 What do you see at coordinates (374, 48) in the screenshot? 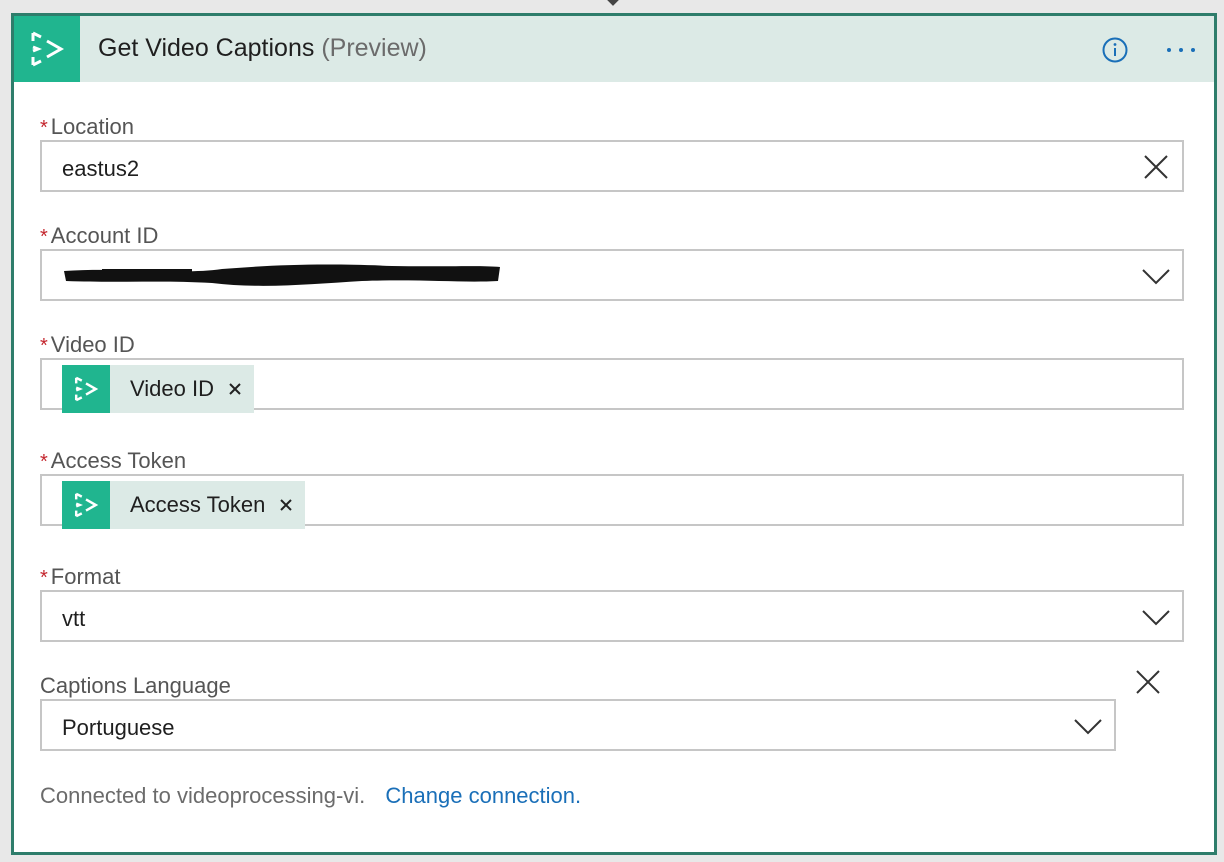
I see `action-title-preview: (Preview)` at bounding box center [374, 48].